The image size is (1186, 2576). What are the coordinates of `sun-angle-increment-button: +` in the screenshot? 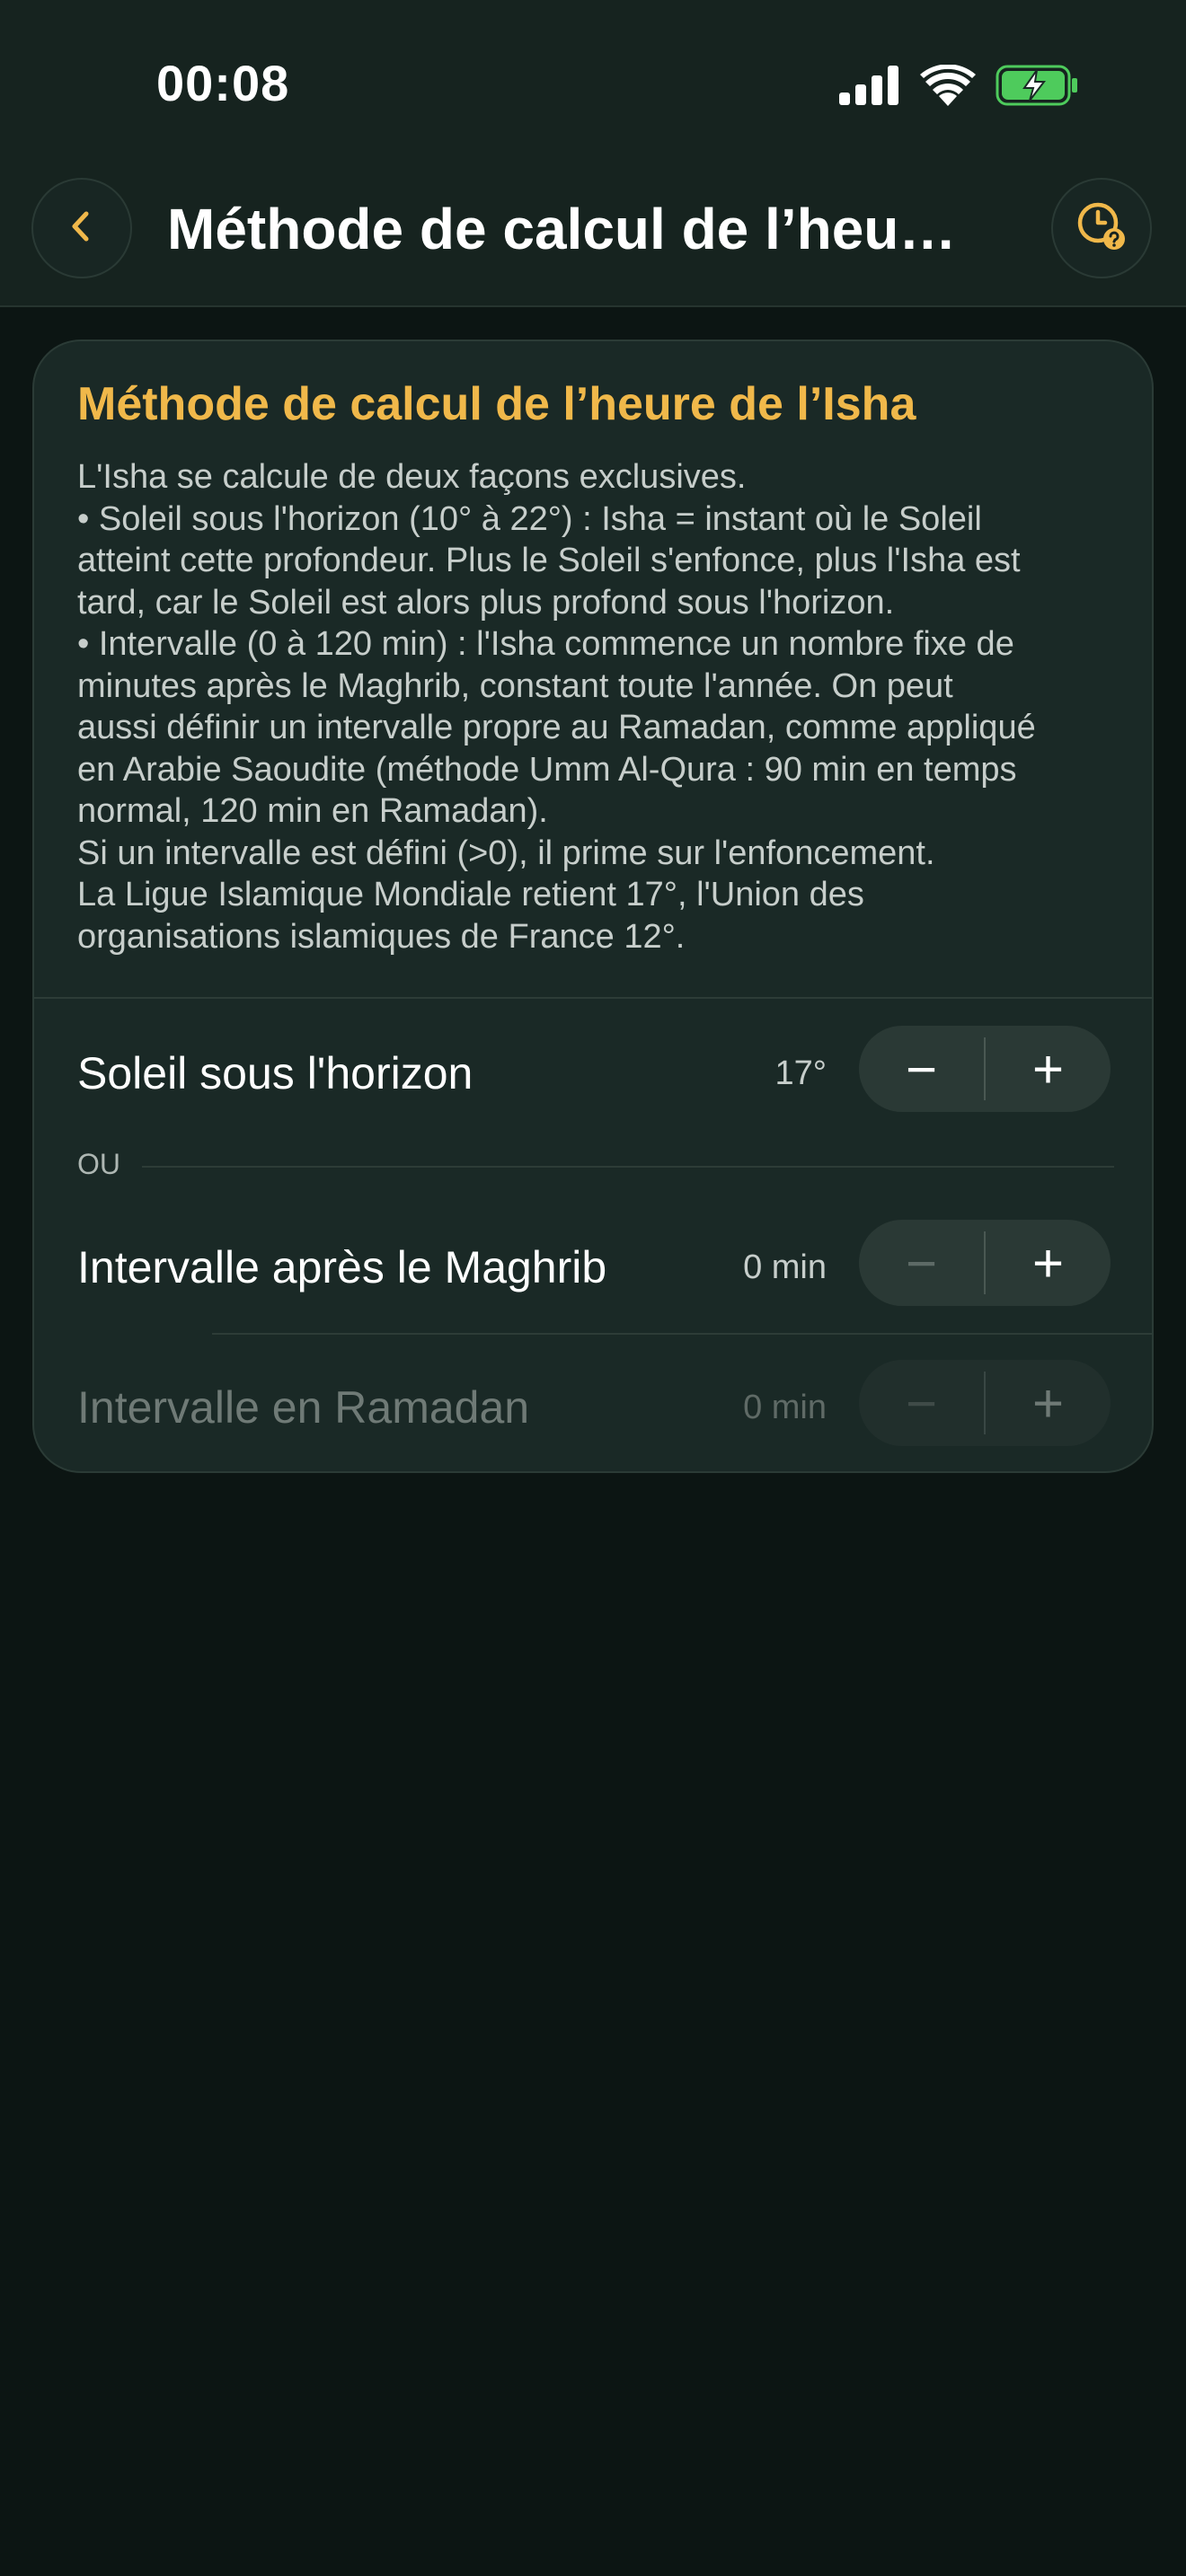 It's located at (1048, 1069).